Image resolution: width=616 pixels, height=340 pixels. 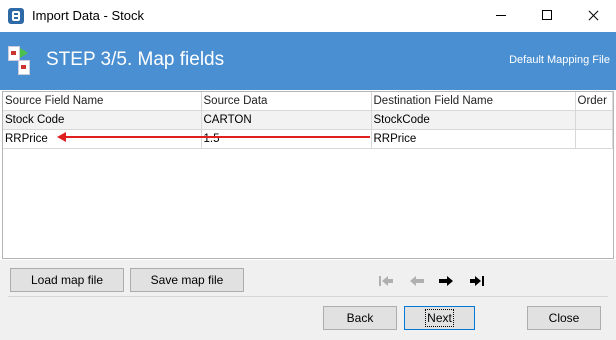 What do you see at coordinates (88, 15) in the screenshot?
I see `window-title: Import Data - Stock` at bounding box center [88, 15].